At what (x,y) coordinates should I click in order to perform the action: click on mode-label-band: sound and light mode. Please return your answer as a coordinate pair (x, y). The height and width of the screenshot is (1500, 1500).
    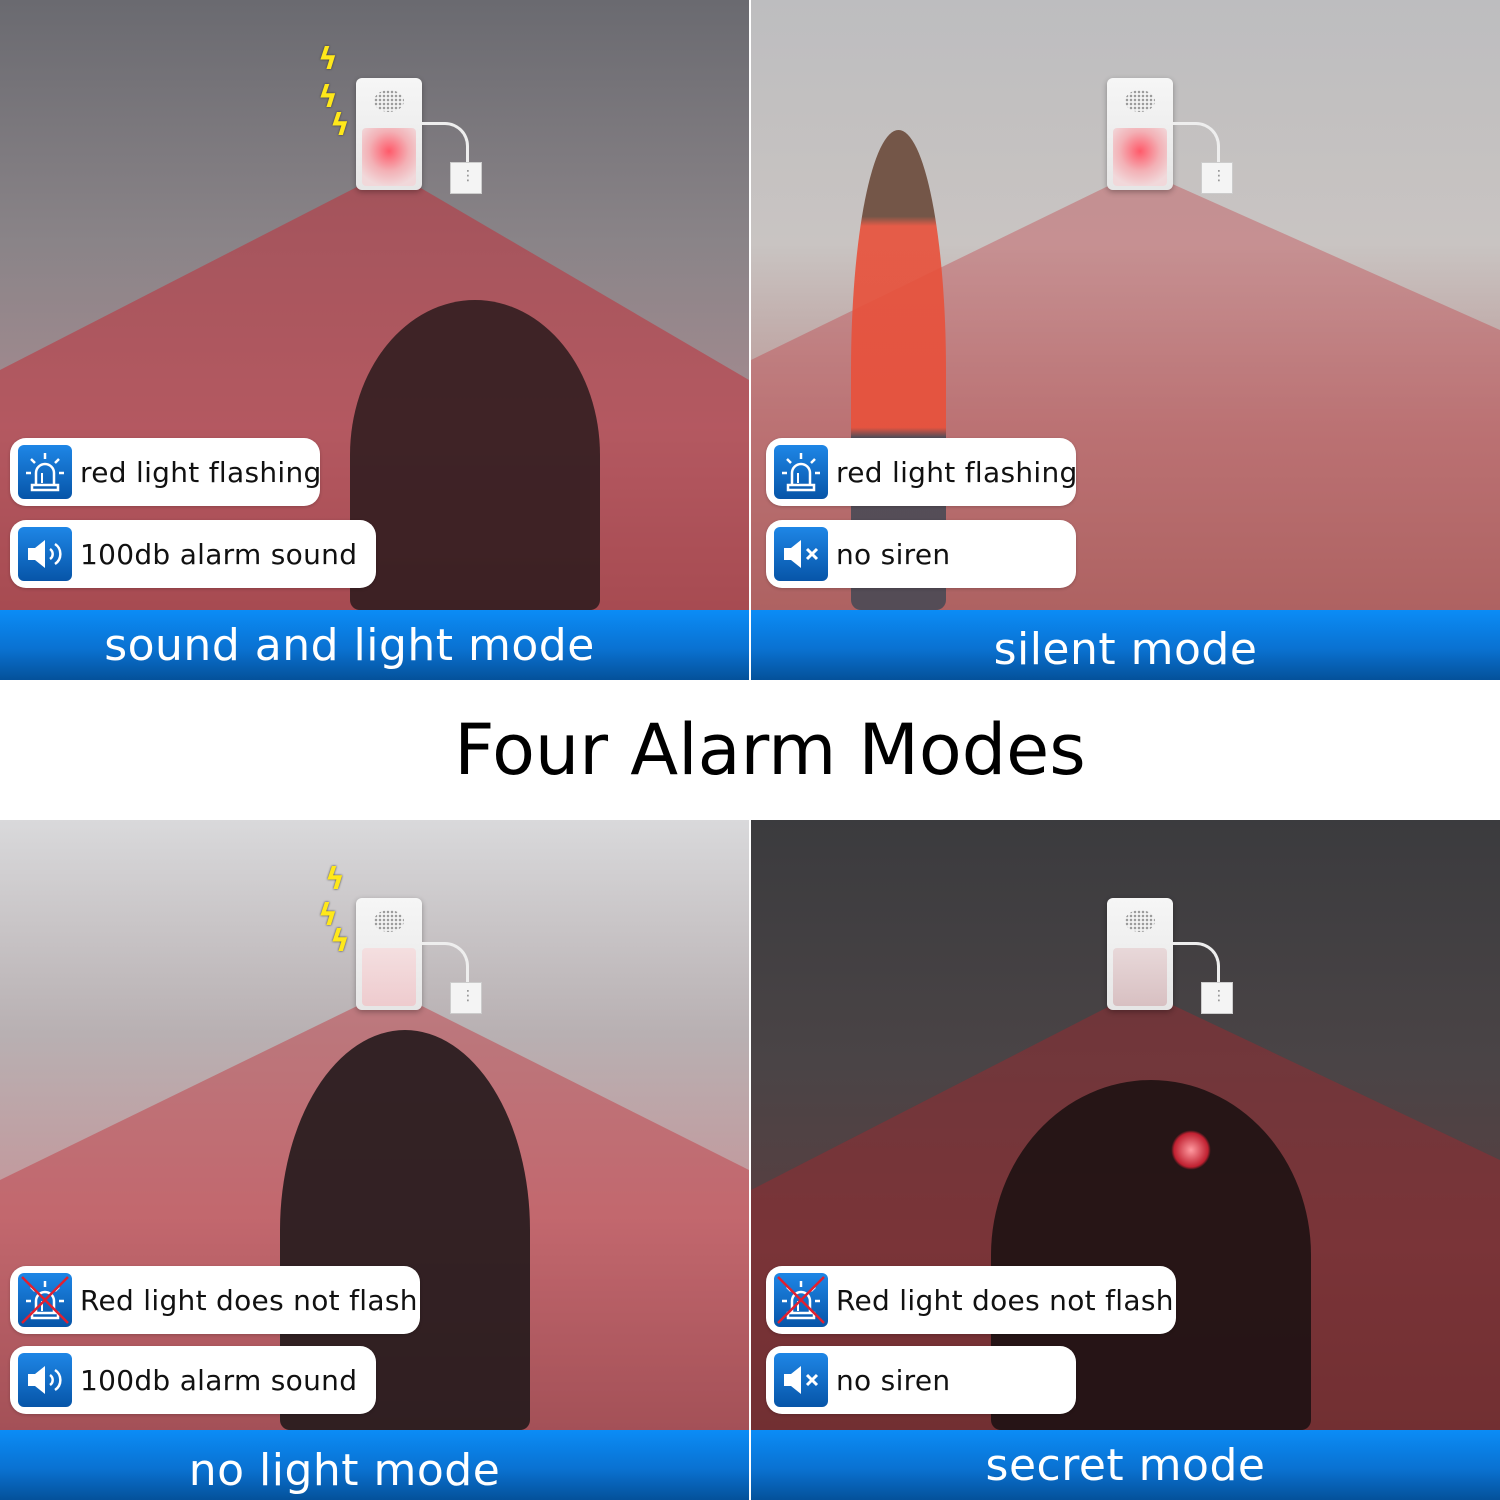
    Looking at the image, I should click on (374, 645).